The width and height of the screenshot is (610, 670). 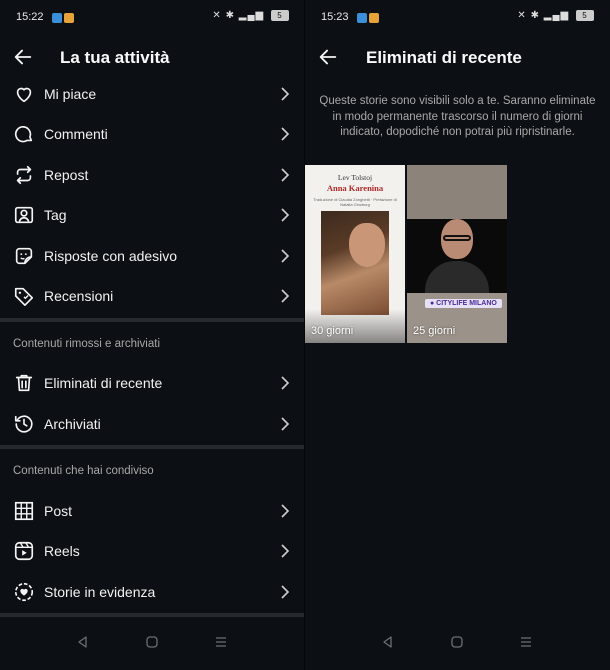 I want to click on glasses-graphic, so click(x=457, y=238).